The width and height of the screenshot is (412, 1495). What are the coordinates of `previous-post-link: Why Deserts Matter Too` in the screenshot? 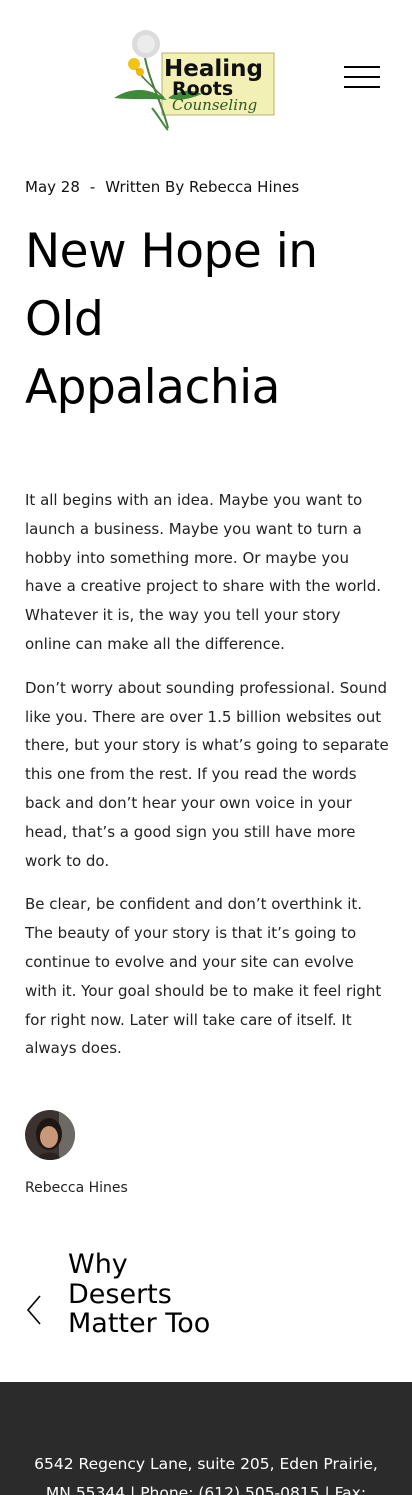 It's located at (125, 1310).